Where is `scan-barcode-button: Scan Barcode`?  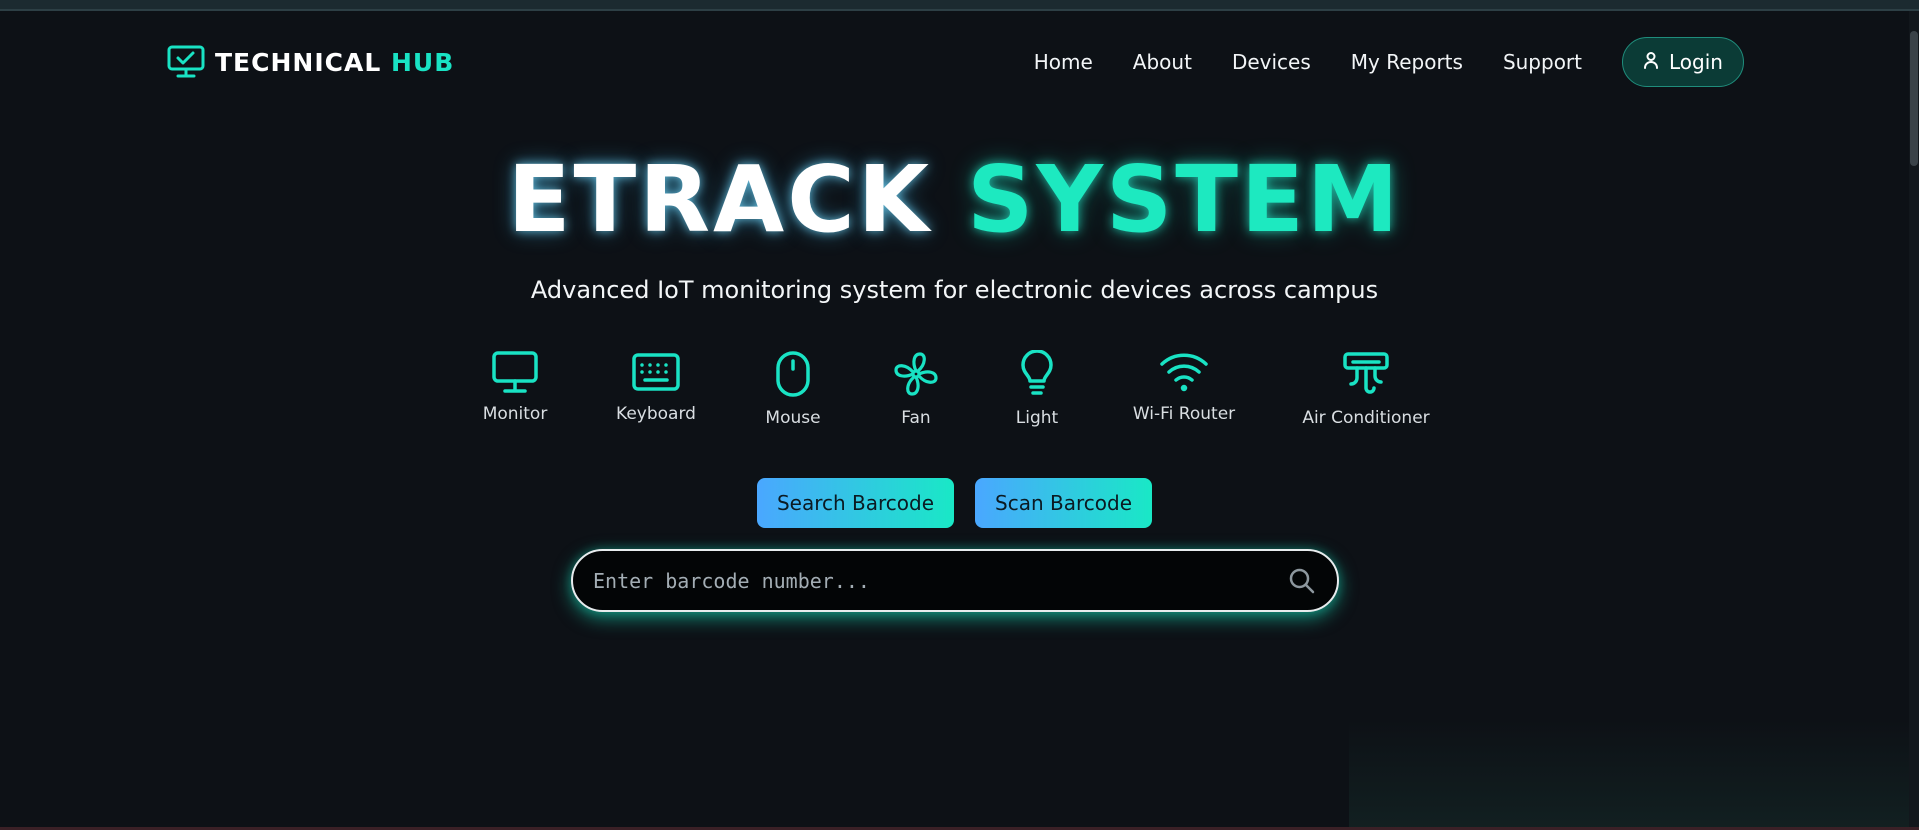 scan-barcode-button: Scan Barcode is located at coordinates (1064, 503).